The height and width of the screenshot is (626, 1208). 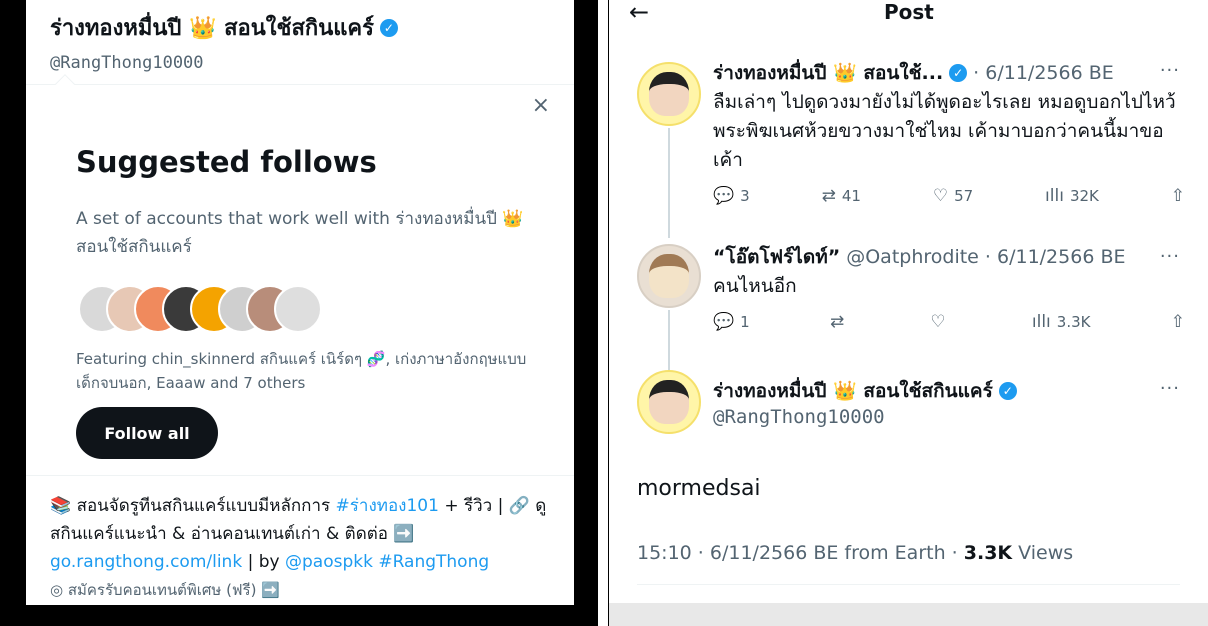 I want to click on suggested-avatars, so click(x=200, y=309).